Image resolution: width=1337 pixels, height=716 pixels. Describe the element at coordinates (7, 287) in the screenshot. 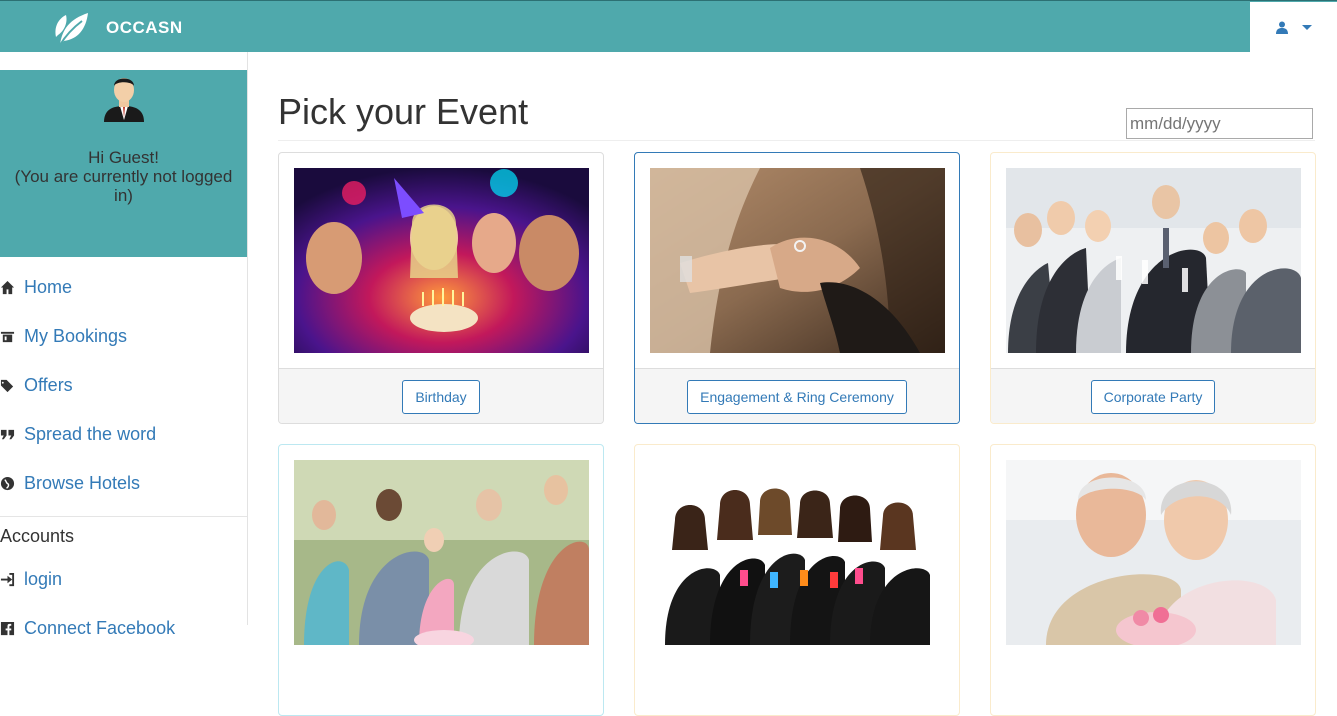

I see `home-icon` at that location.